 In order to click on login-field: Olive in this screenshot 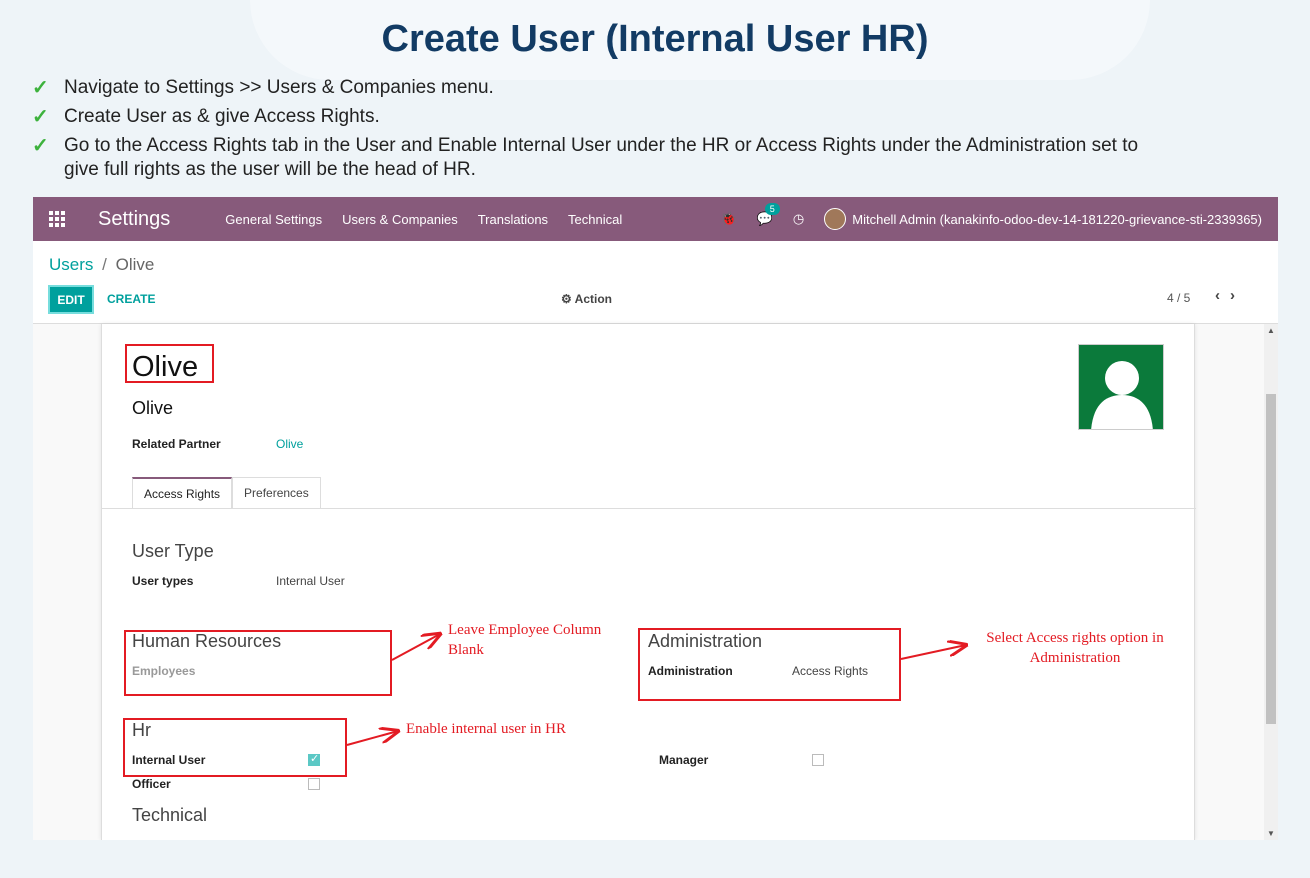, I will do `click(152, 408)`.